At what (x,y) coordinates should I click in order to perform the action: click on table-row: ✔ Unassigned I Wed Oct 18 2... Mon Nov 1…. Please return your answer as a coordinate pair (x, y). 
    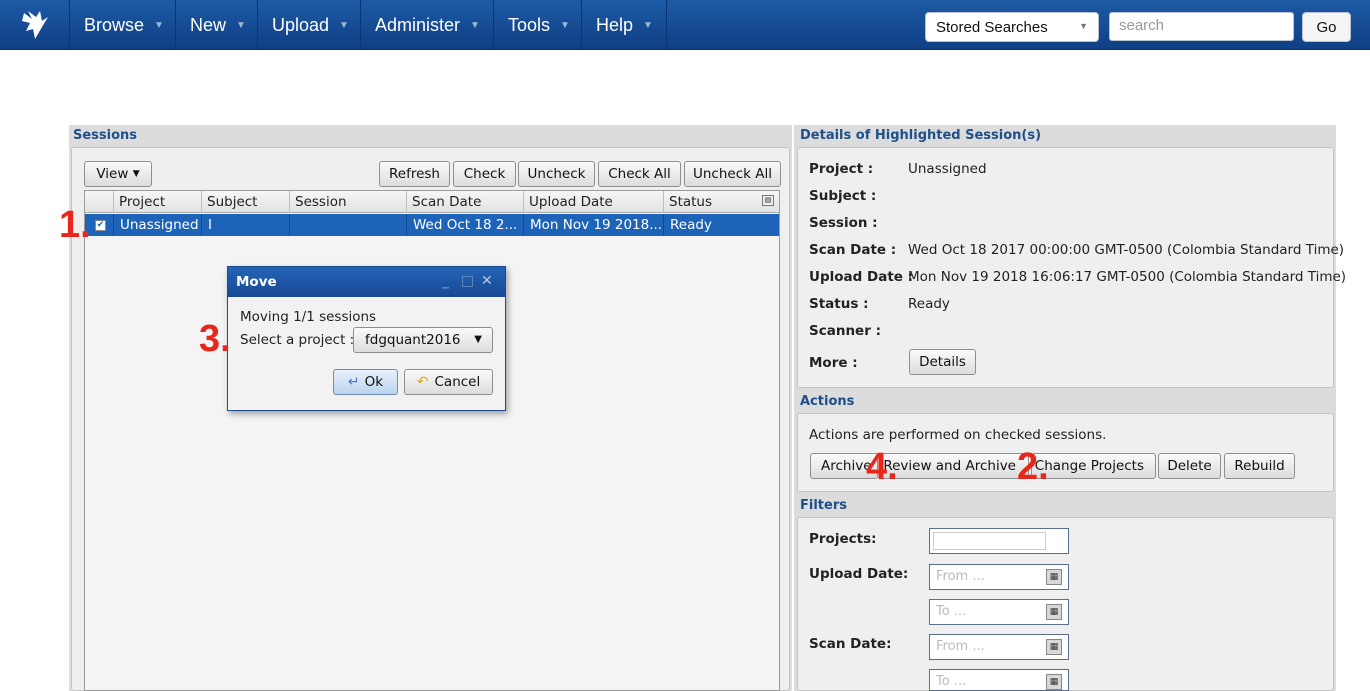
    Looking at the image, I should click on (432, 225).